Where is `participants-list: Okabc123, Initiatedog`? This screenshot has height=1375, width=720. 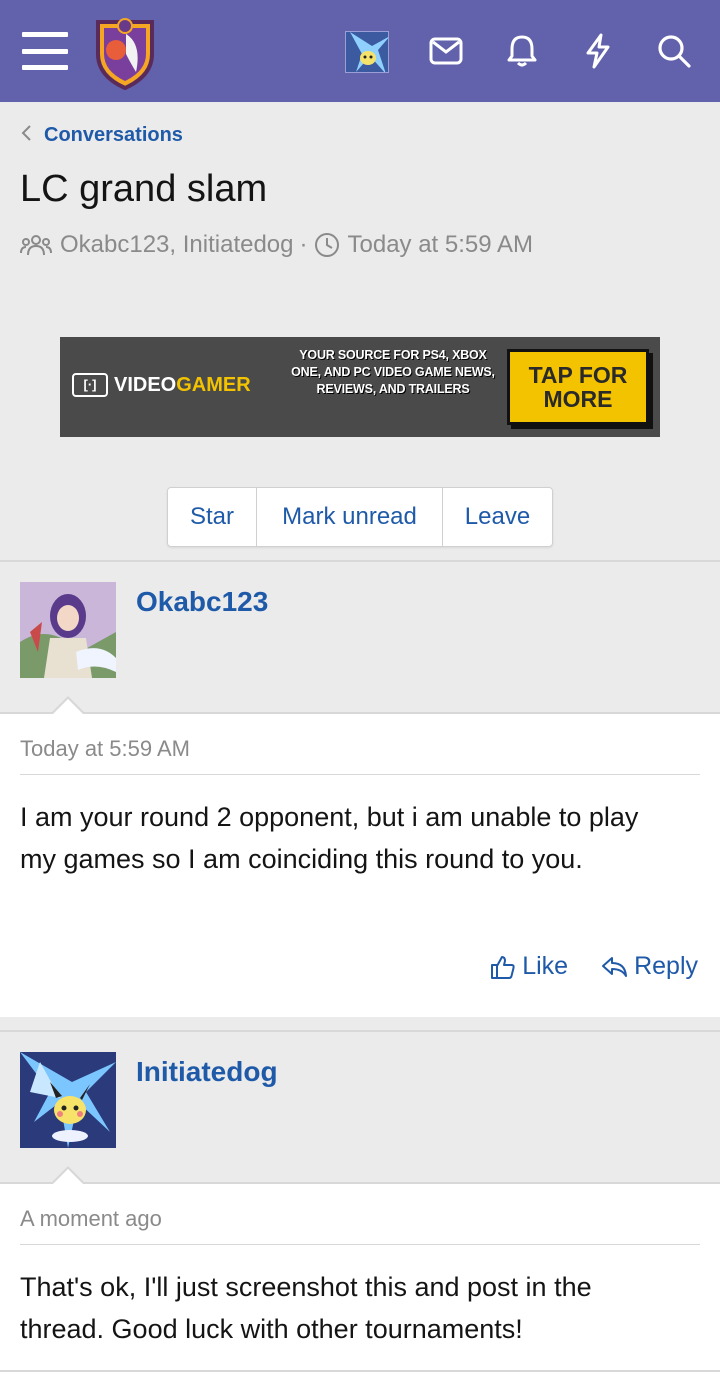
participants-list: Okabc123, Initiatedog is located at coordinates (177, 245).